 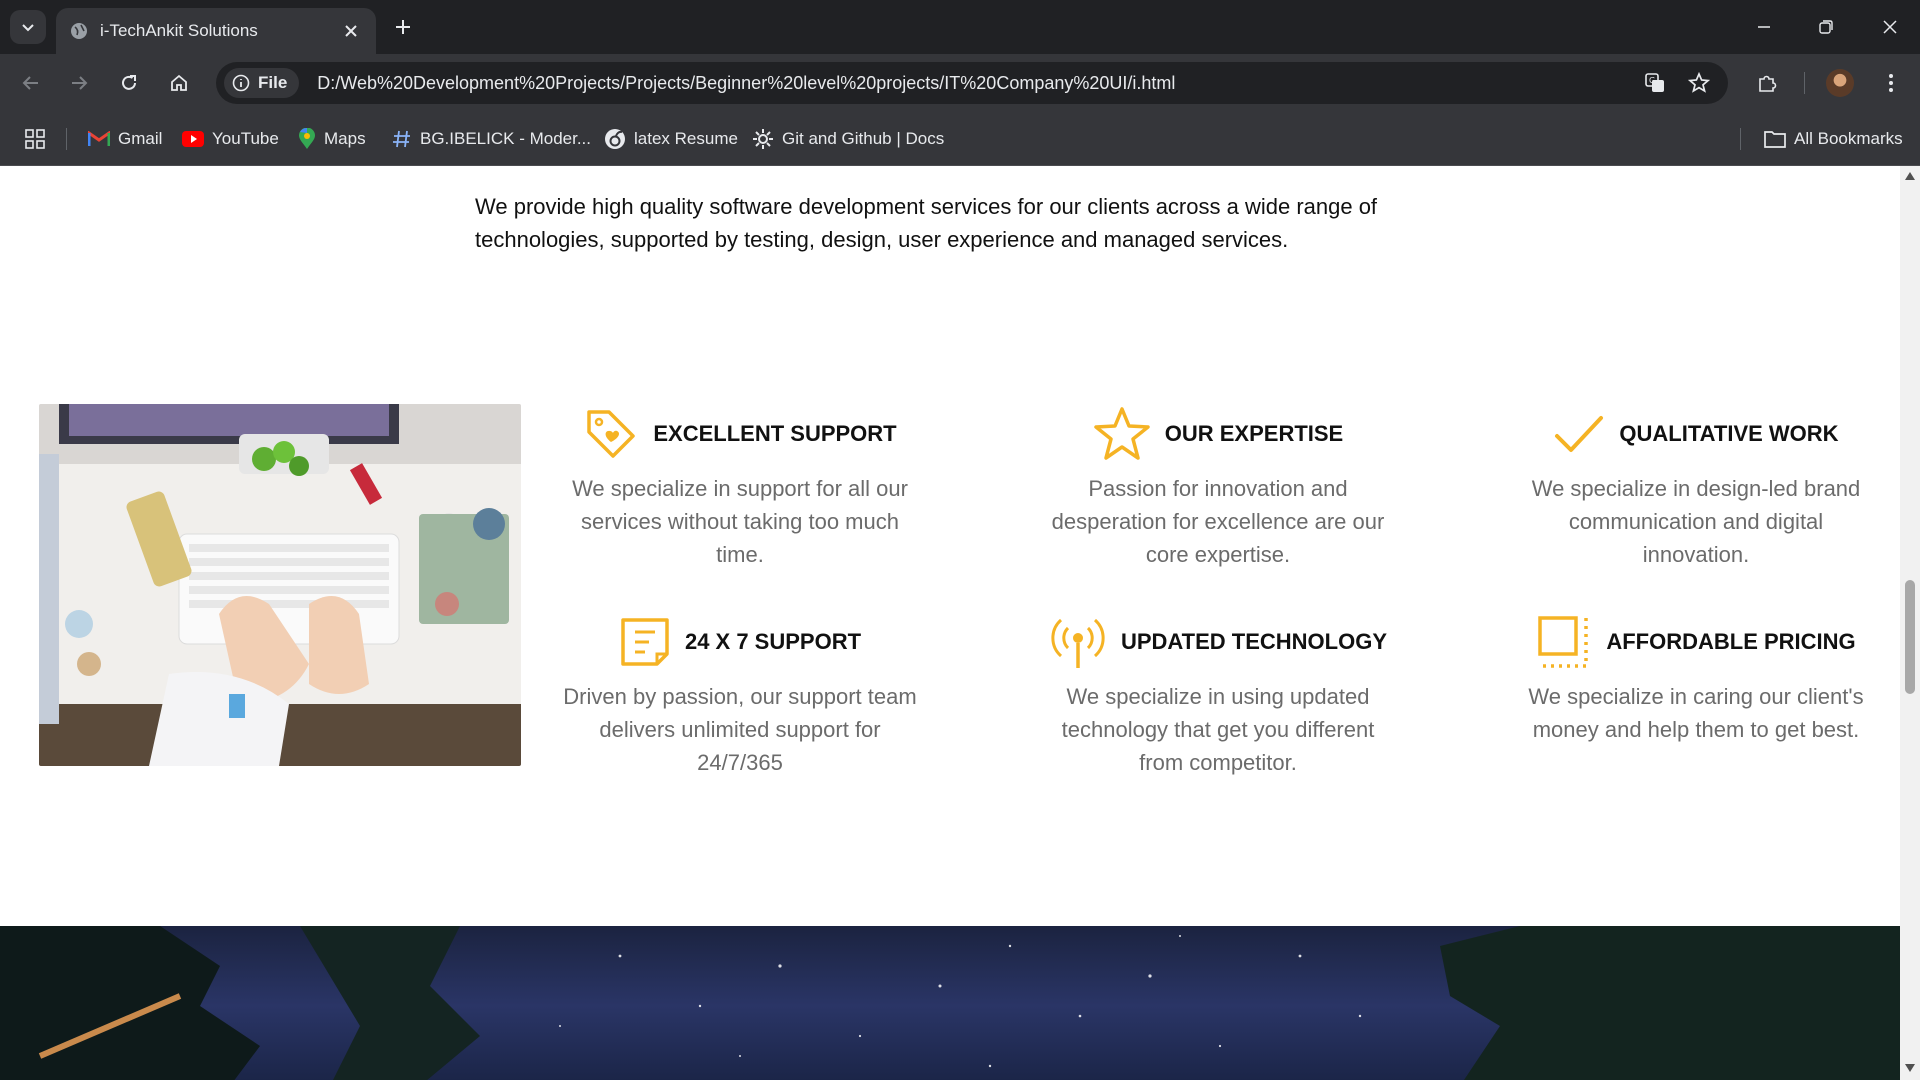 I want to click on youtube-icon, so click(x=193, y=139).